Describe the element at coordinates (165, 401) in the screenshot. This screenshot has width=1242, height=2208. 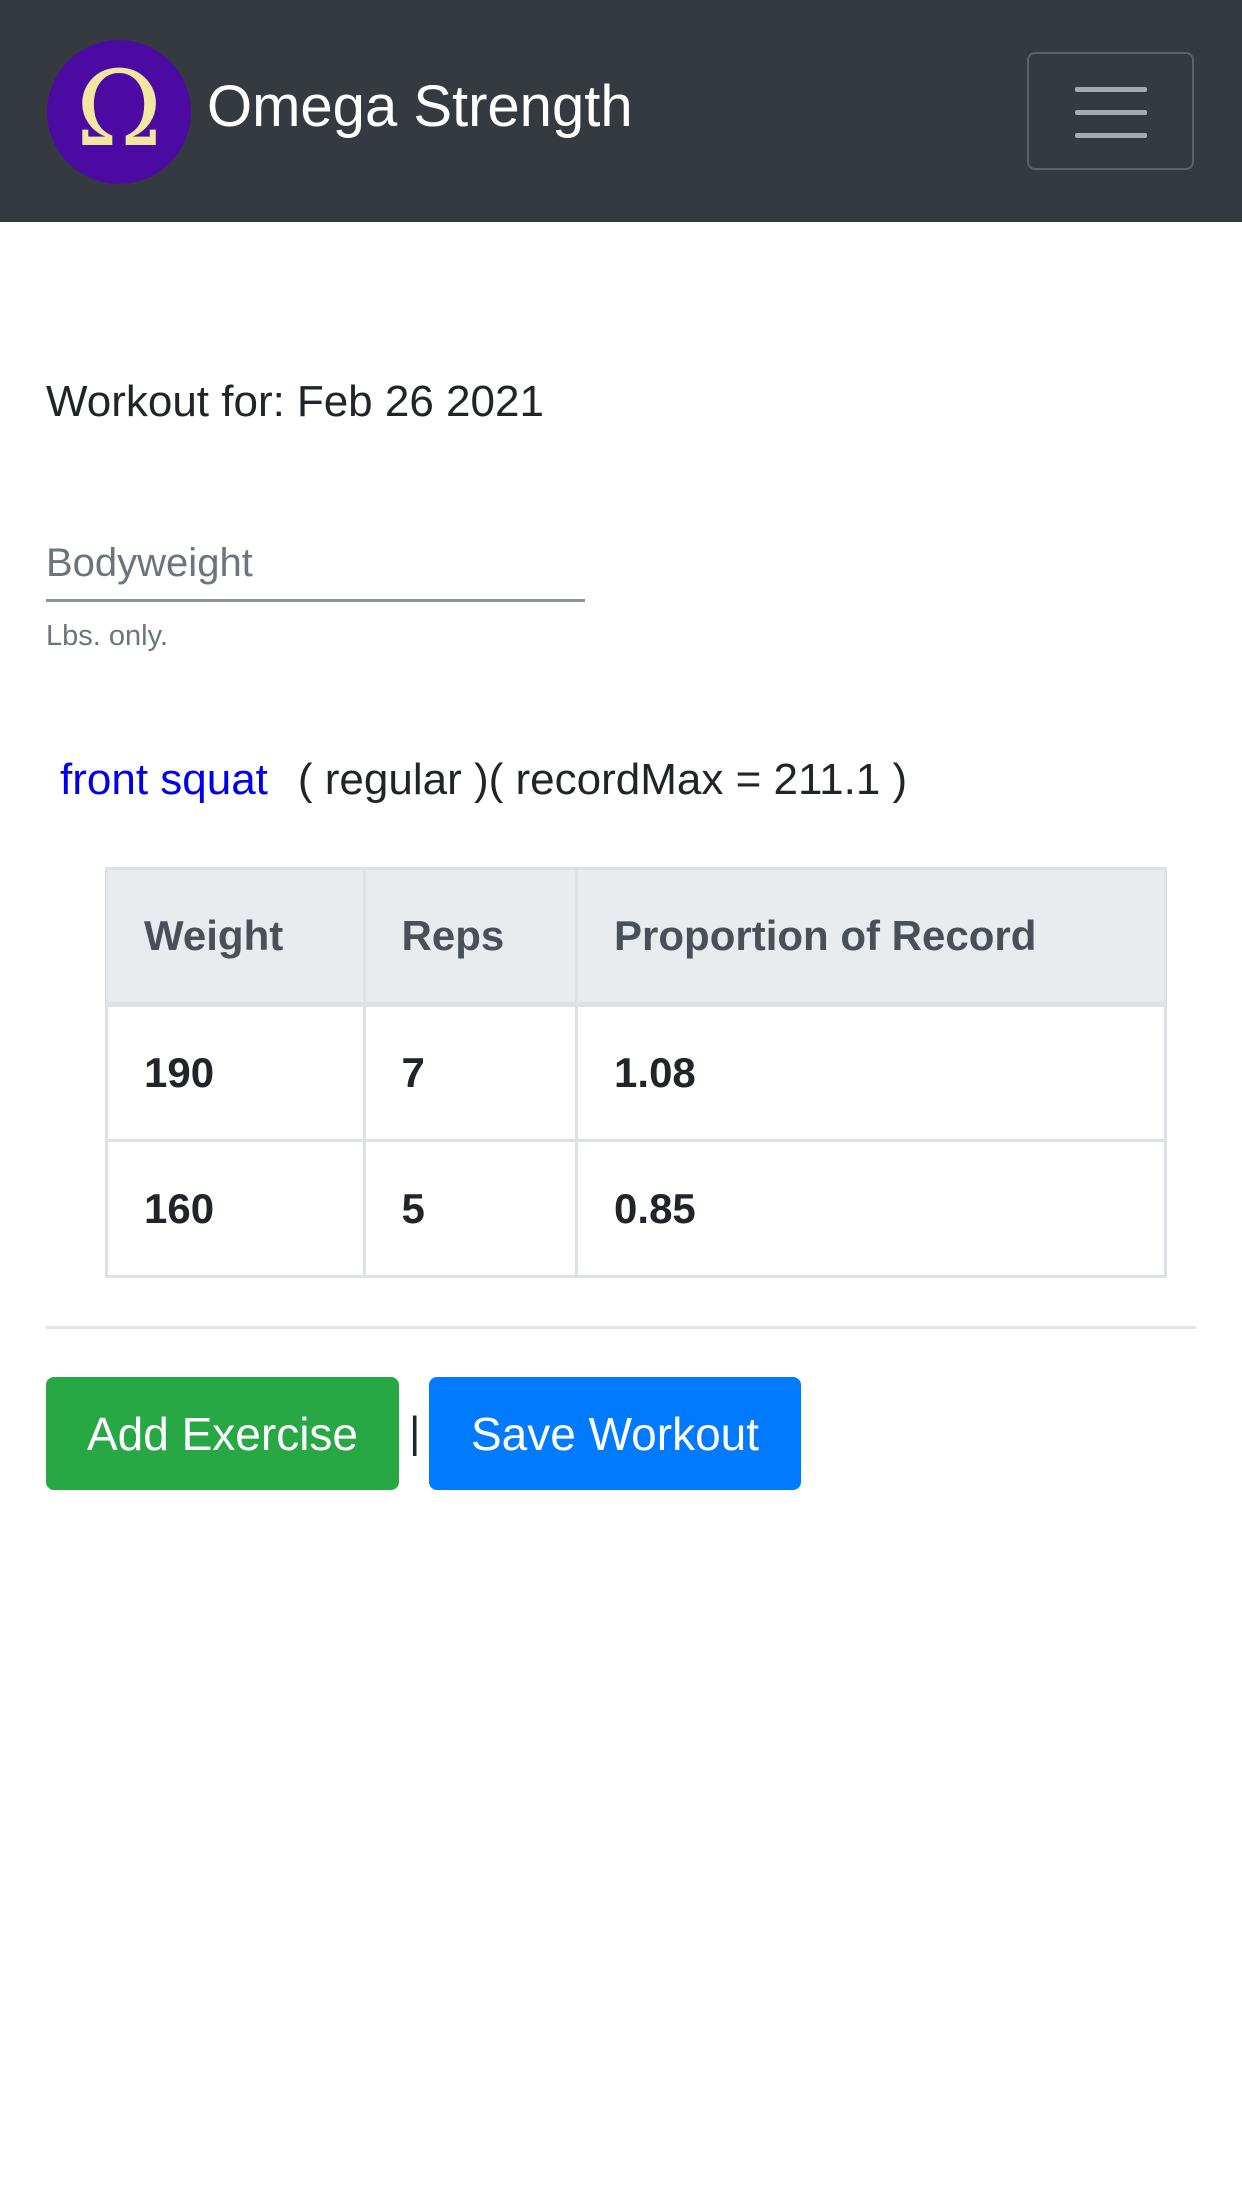
I see `workout-date-label: Workout for:` at that location.